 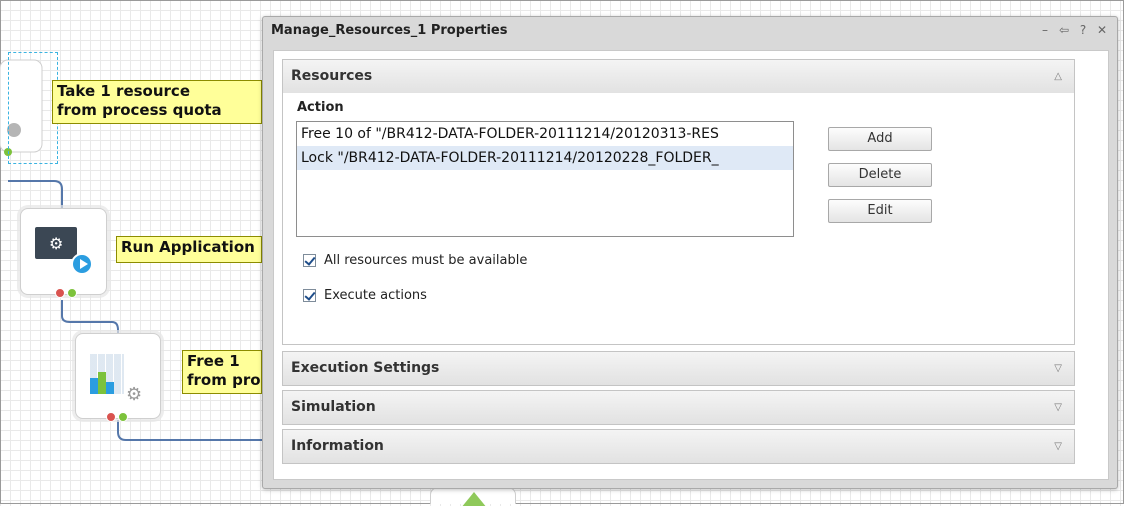 I want to click on section-title: Simulation, so click(x=333, y=407).